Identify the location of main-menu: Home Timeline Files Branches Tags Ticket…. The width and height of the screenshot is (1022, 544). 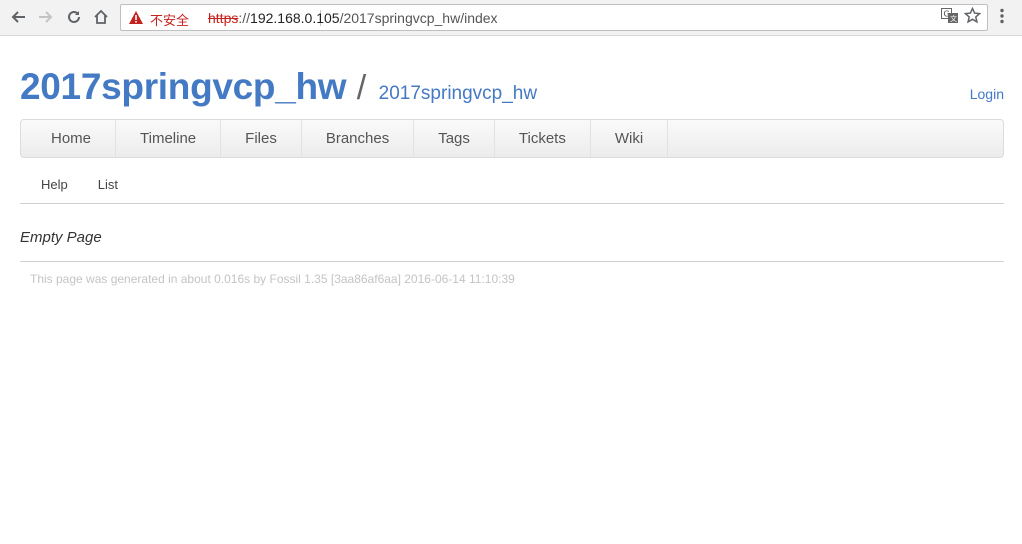
(512, 138).